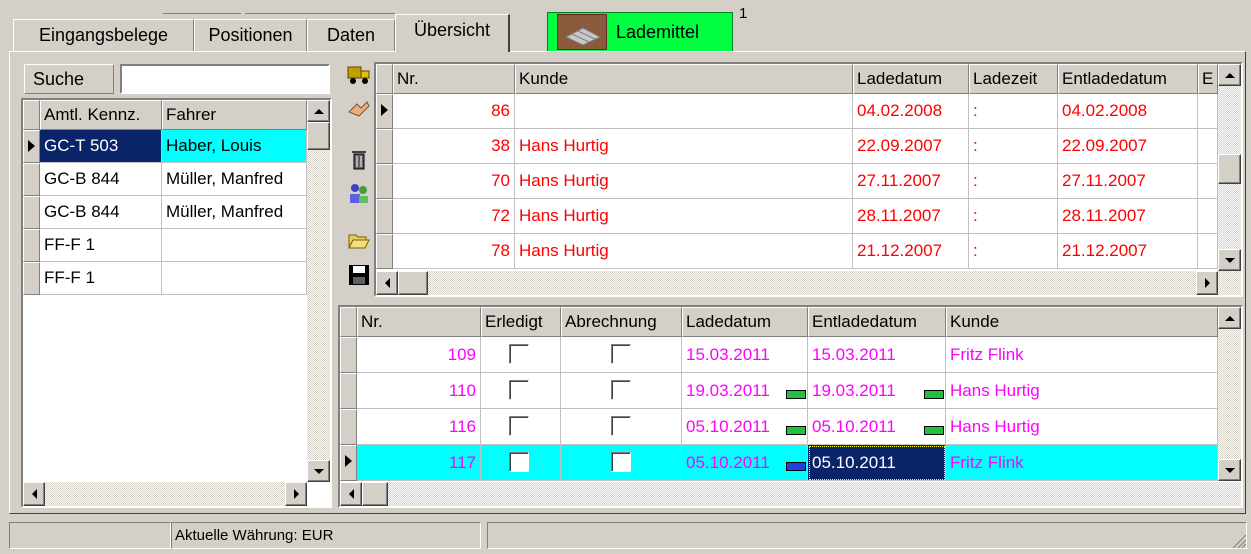 This screenshot has height=554, width=1251. Describe the element at coordinates (454, 111) in the screenshot. I see `shipment-nr-cell: 86` at that location.